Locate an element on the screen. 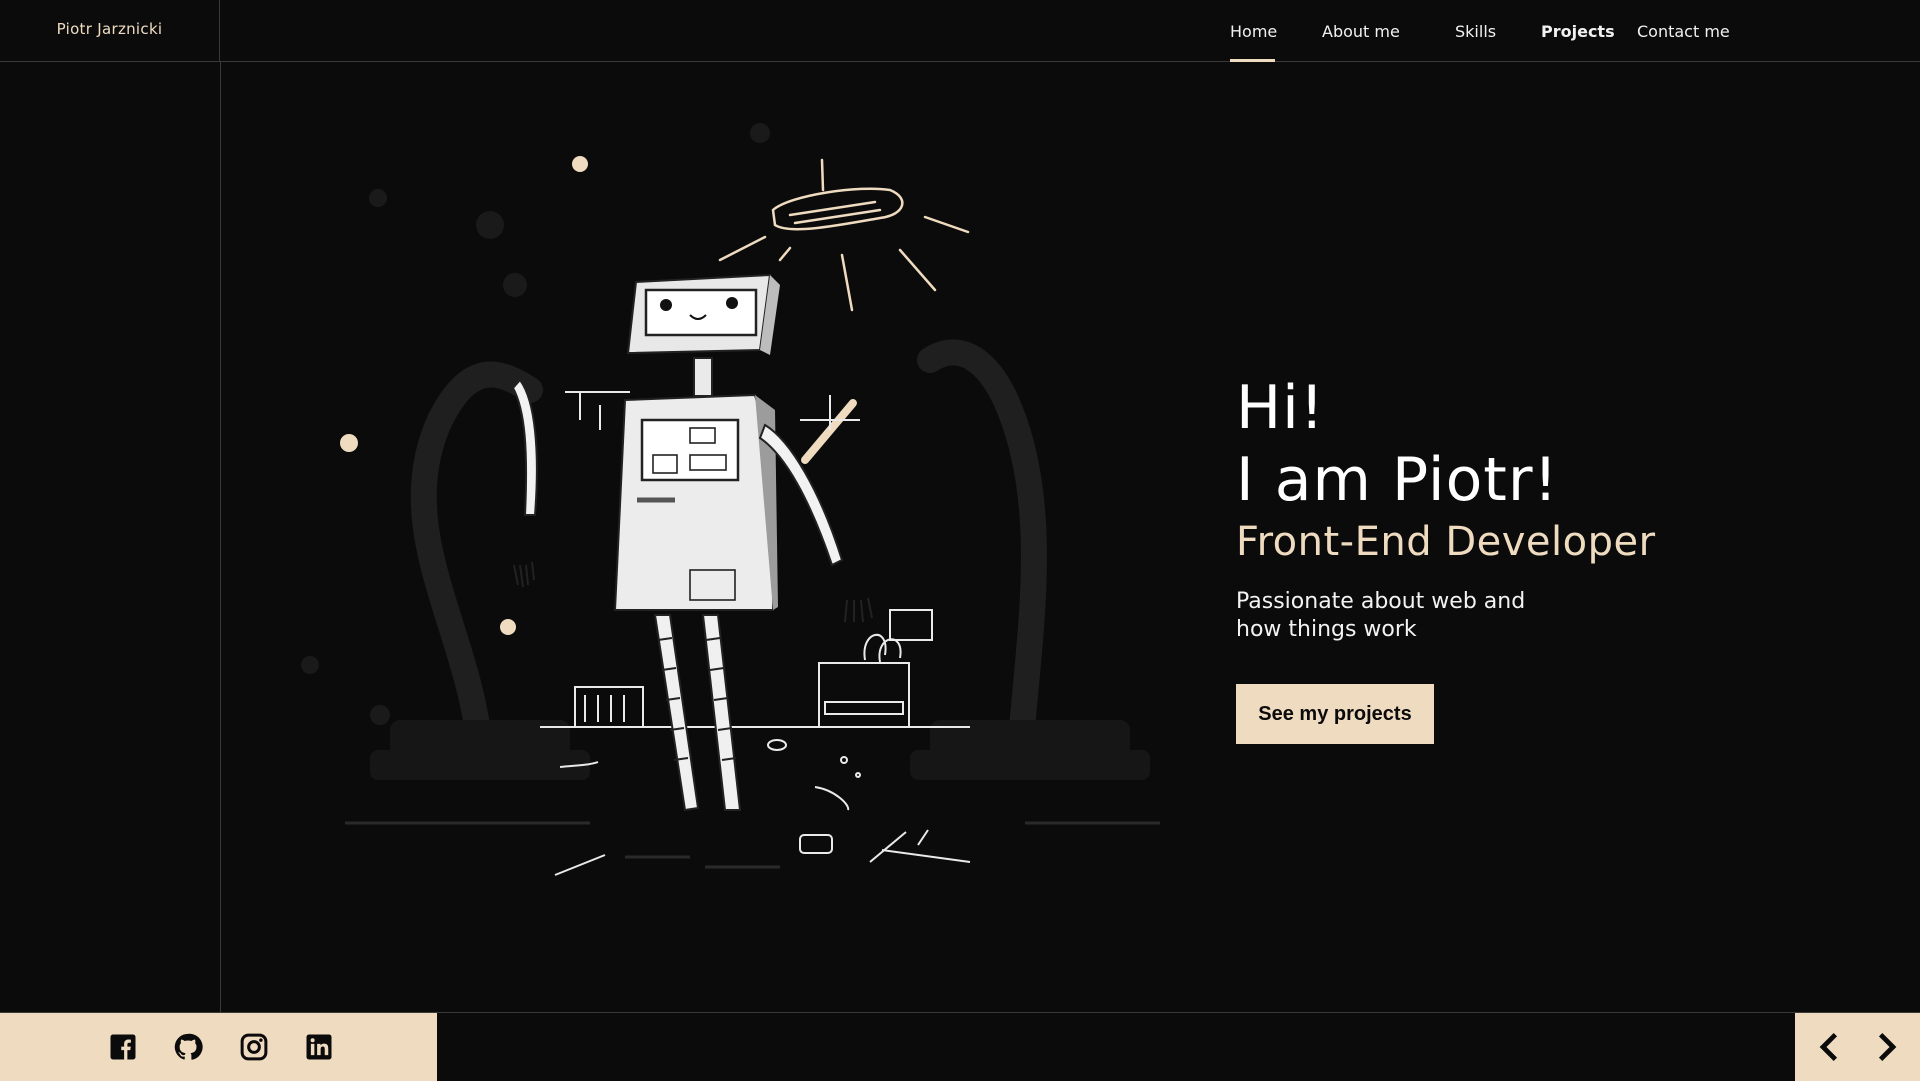  active-nav-indicator is located at coordinates (1252, 60).